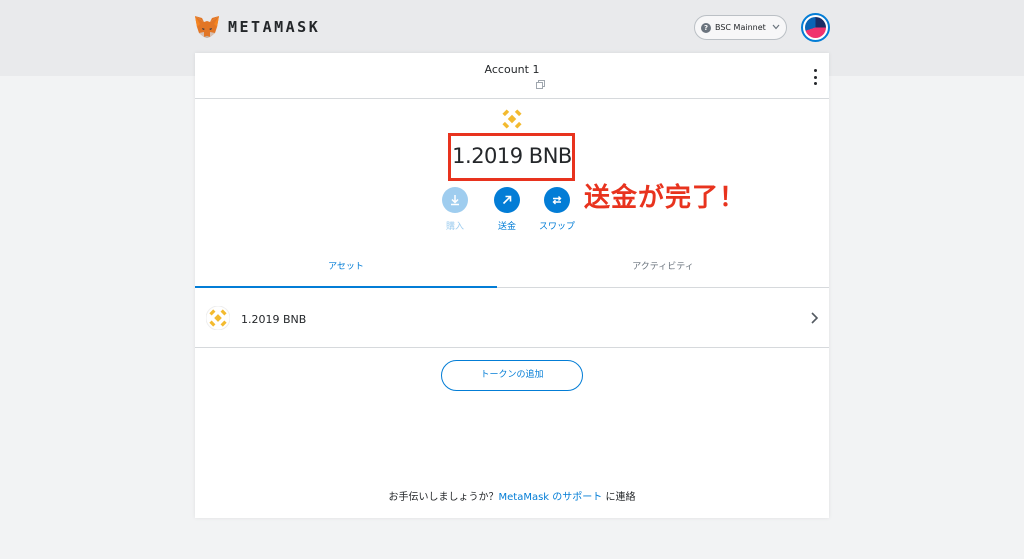  I want to click on app-header: METAMASK ? BSC Mainnet, so click(512, 28).